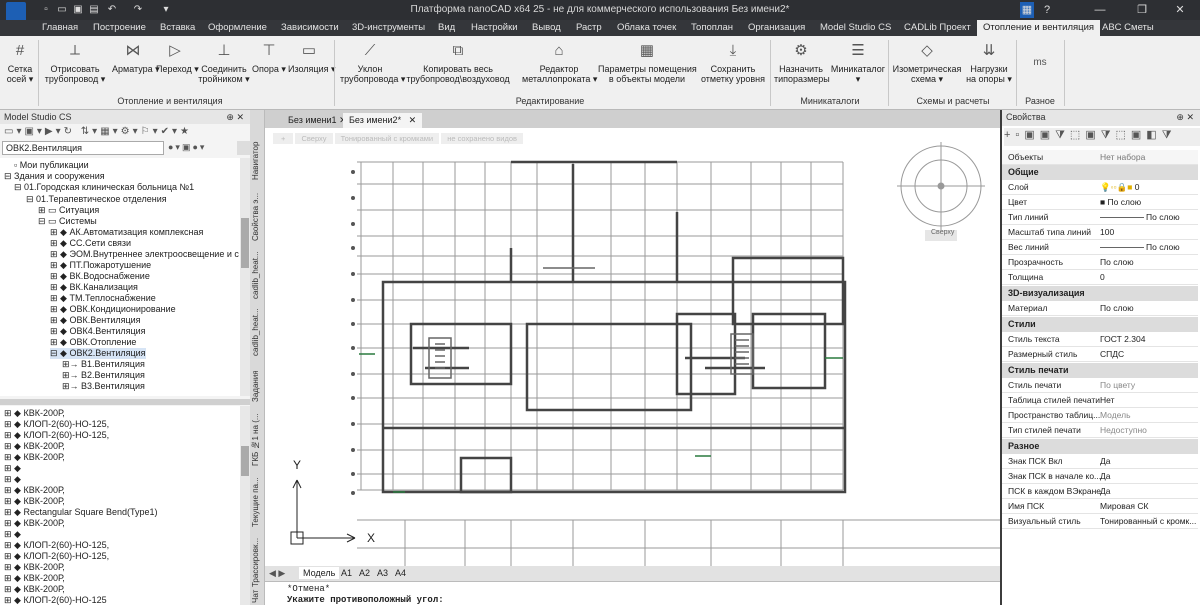  Describe the element at coordinates (1100, 277) in the screenshot. I see `prop-thickness: Толщина 0` at that location.